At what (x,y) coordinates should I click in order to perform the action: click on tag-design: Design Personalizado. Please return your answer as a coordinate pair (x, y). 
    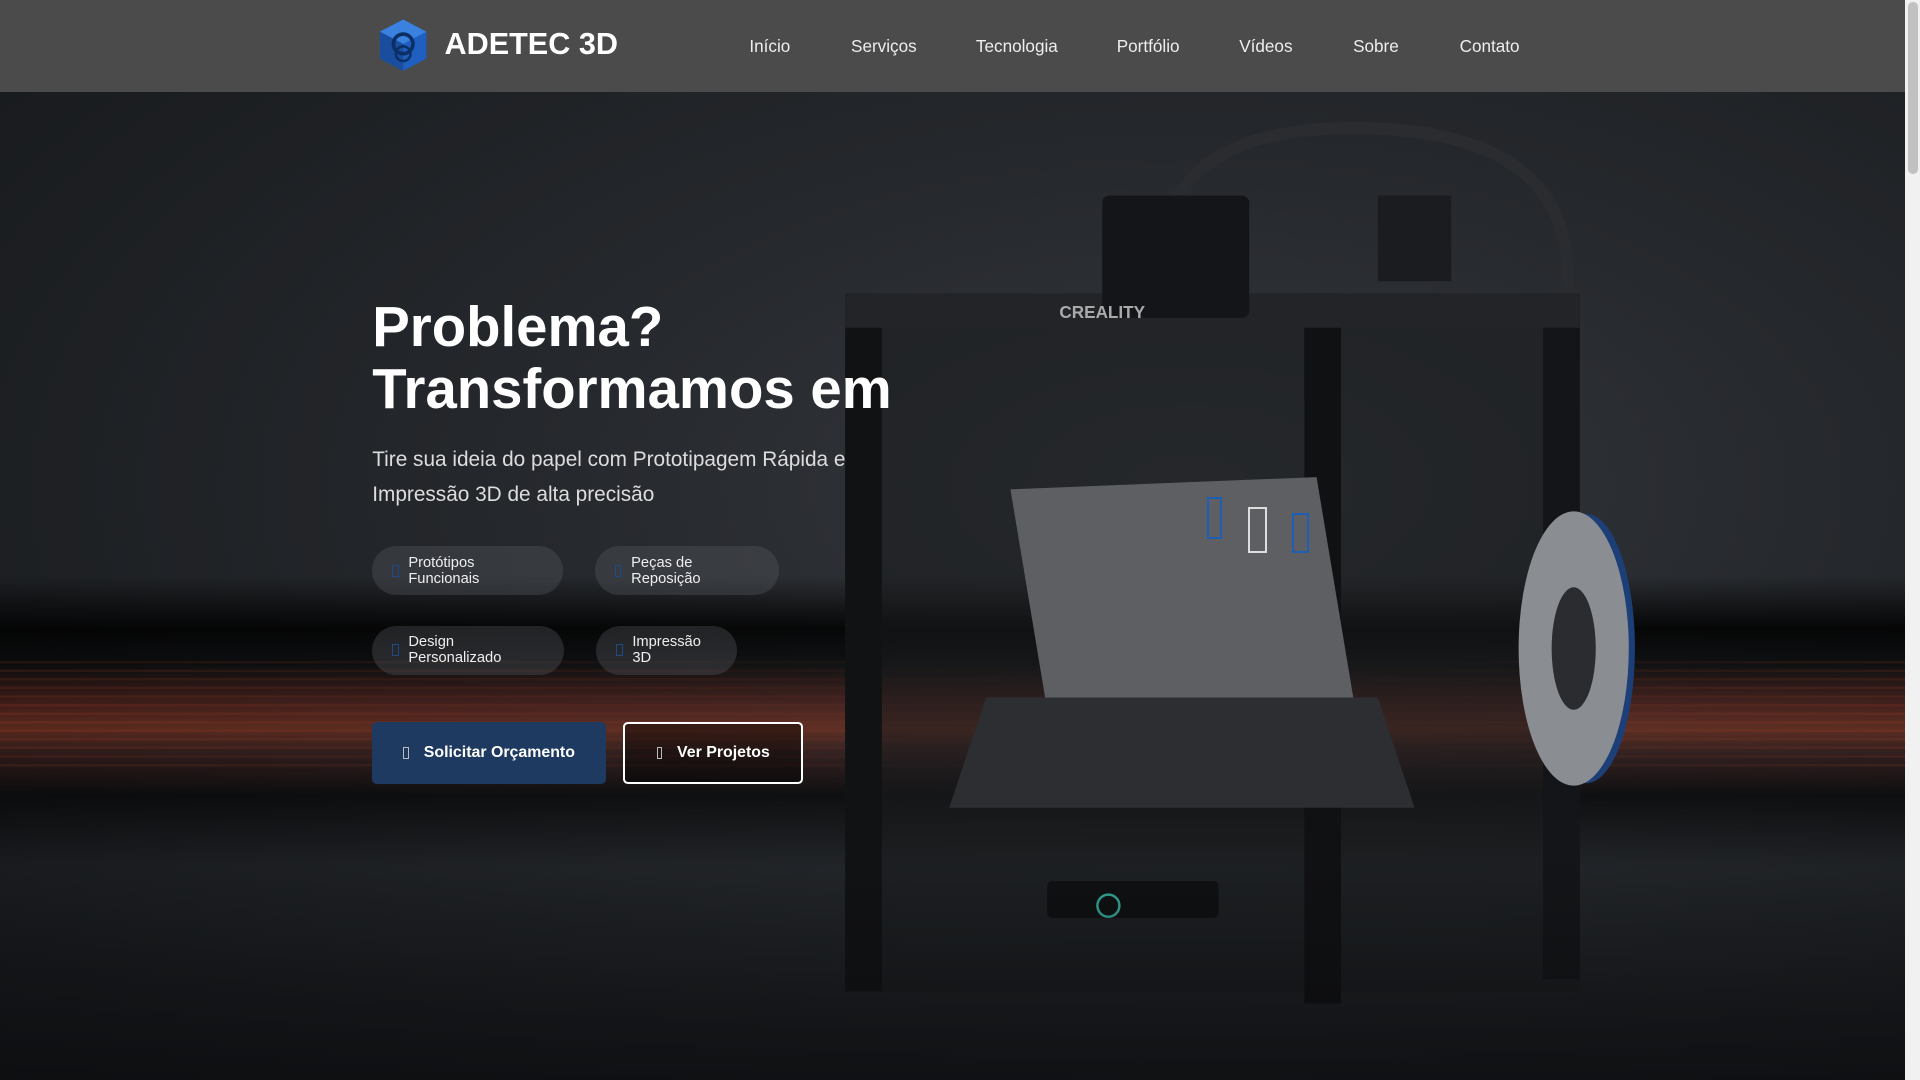
    Looking at the image, I should click on (468, 650).